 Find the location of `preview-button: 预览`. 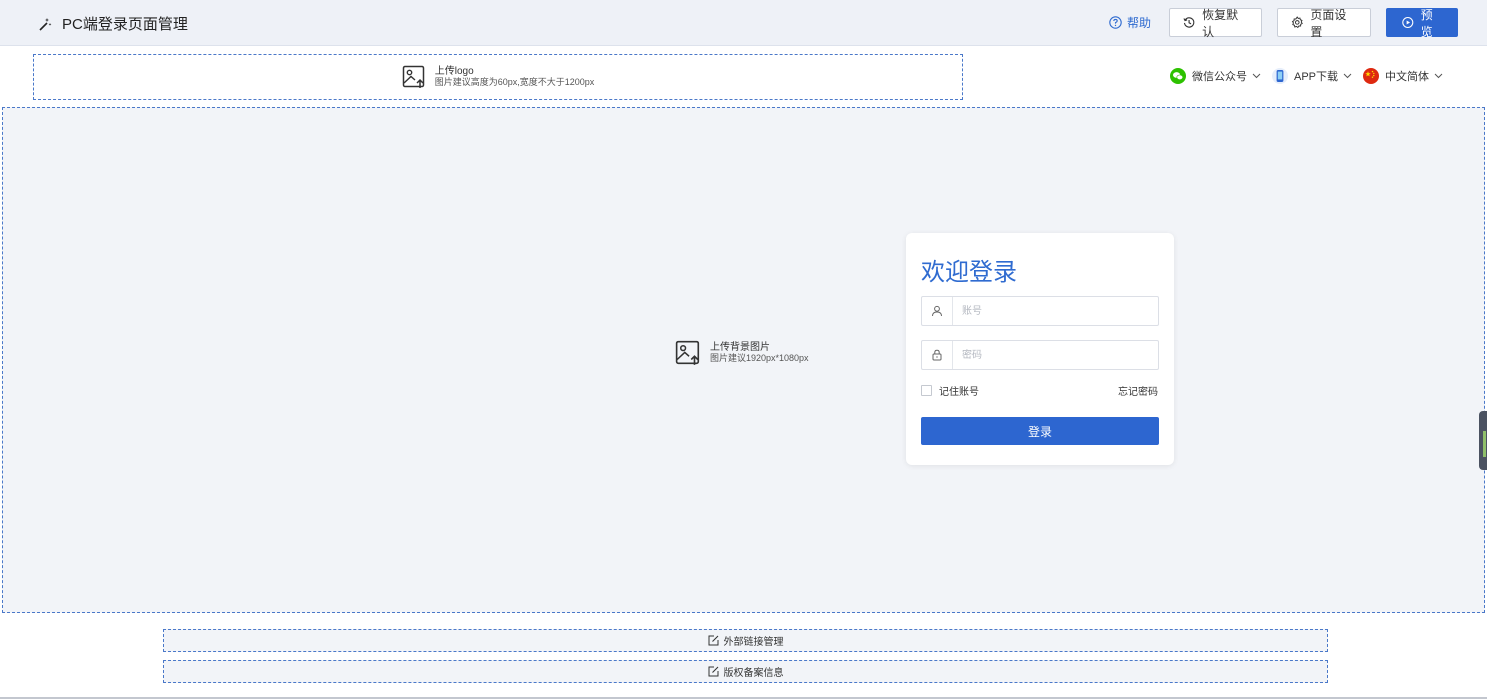

preview-button: 预览 is located at coordinates (1422, 23).